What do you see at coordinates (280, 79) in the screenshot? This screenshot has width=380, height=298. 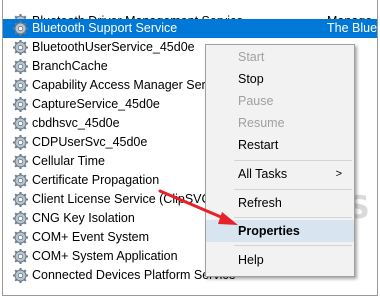 I see `menu-item-stop: Stop` at bounding box center [280, 79].